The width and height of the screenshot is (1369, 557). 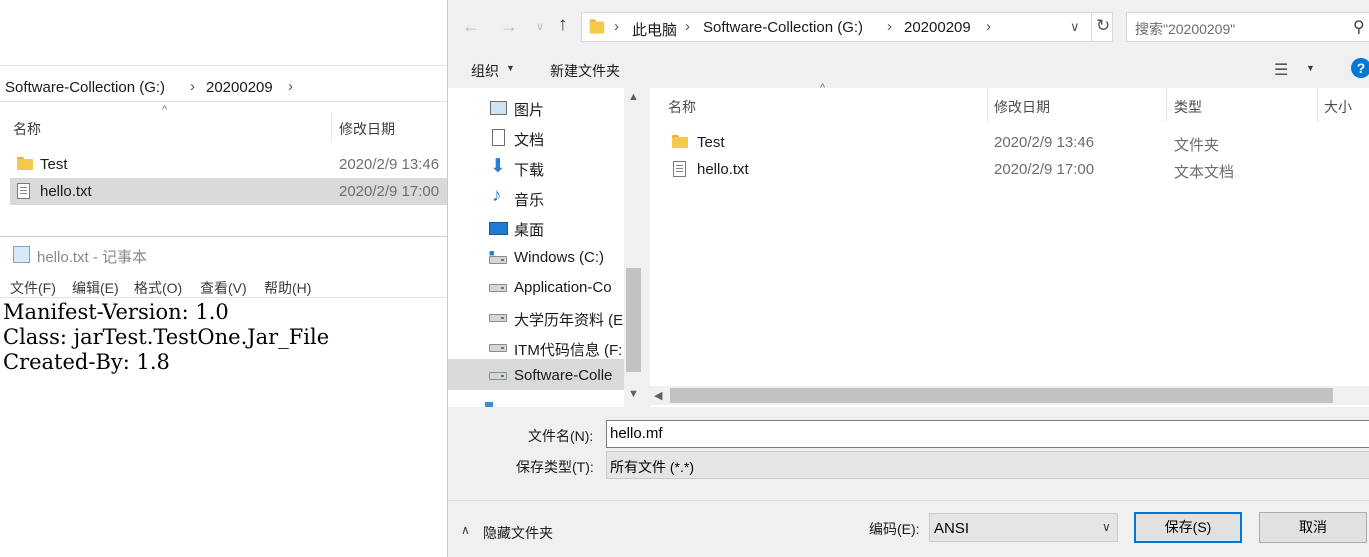 What do you see at coordinates (1023, 527) in the screenshot?
I see `encoding-select: ANSI ∨` at bounding box center [1023, 527].